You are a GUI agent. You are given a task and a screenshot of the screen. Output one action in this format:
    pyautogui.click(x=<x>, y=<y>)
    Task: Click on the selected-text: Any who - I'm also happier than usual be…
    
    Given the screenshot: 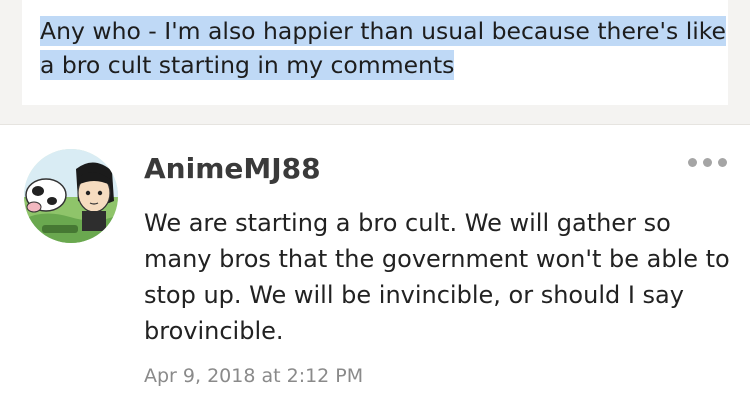 What is the action you would take?
    pyautogui.click(x=383, y=48)
    